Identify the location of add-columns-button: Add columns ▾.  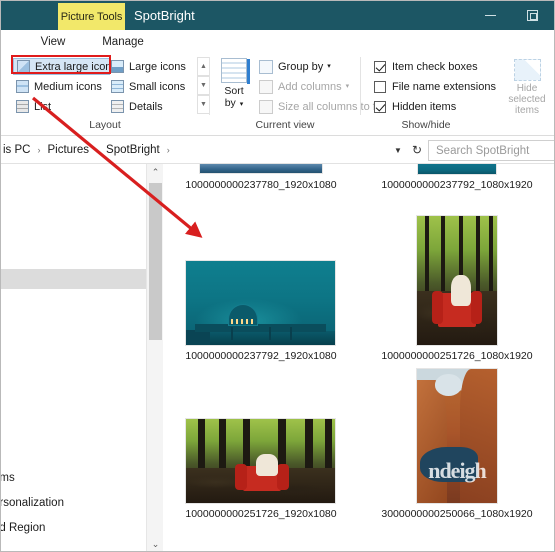
(304, 86).